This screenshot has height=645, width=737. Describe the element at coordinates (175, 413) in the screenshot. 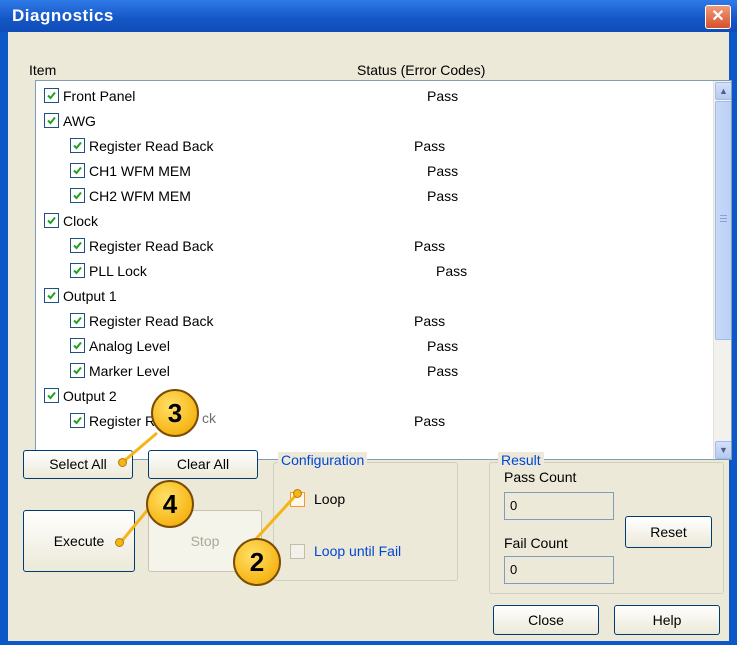

I see `callout-3: 3` at that location.